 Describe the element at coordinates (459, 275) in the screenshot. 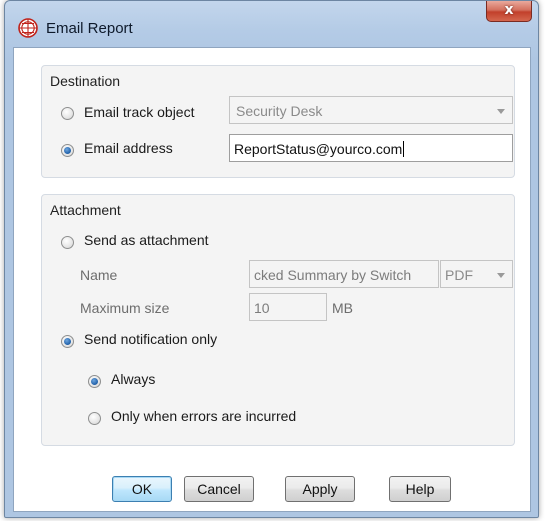

I see `attachment-format-value: PDF` at that location.